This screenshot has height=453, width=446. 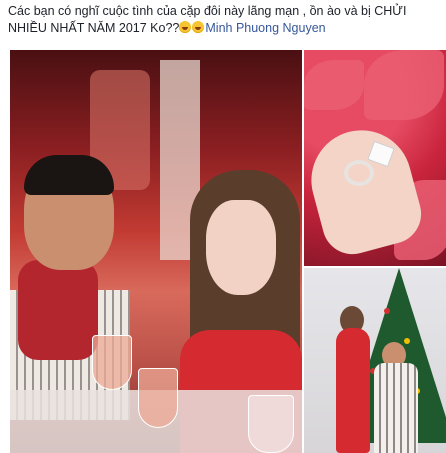 I want to click on christmas-photo, so click(x=375, y=360).